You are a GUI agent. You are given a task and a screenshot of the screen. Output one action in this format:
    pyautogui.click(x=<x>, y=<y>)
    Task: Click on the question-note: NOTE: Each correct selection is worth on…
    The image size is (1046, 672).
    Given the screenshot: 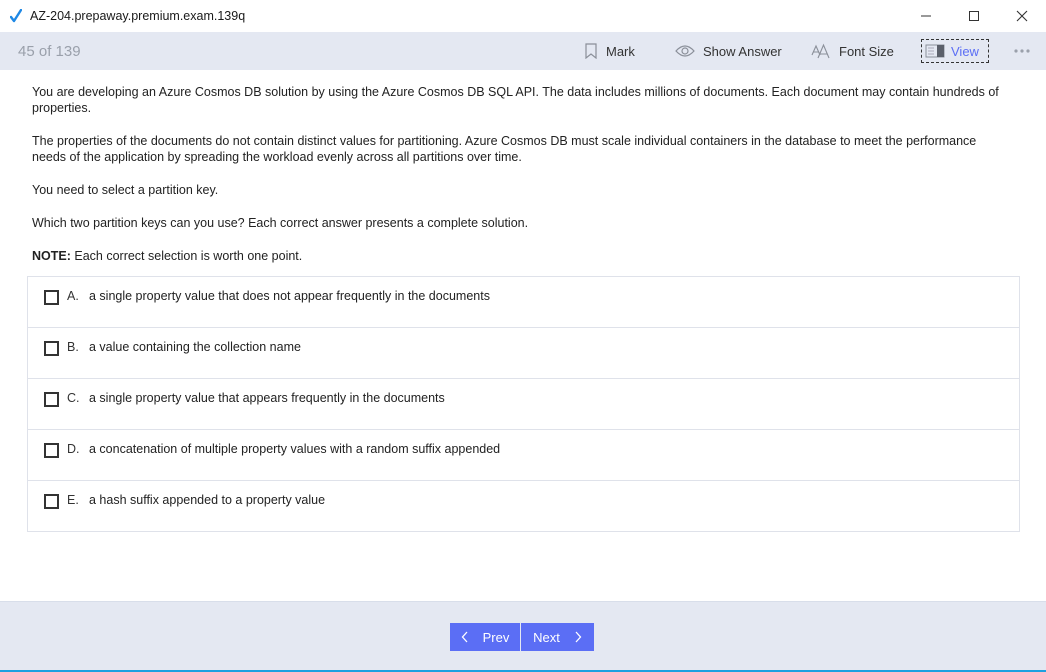 What is the action you would take?
    pyautogui.click(x=522, y=256)
    